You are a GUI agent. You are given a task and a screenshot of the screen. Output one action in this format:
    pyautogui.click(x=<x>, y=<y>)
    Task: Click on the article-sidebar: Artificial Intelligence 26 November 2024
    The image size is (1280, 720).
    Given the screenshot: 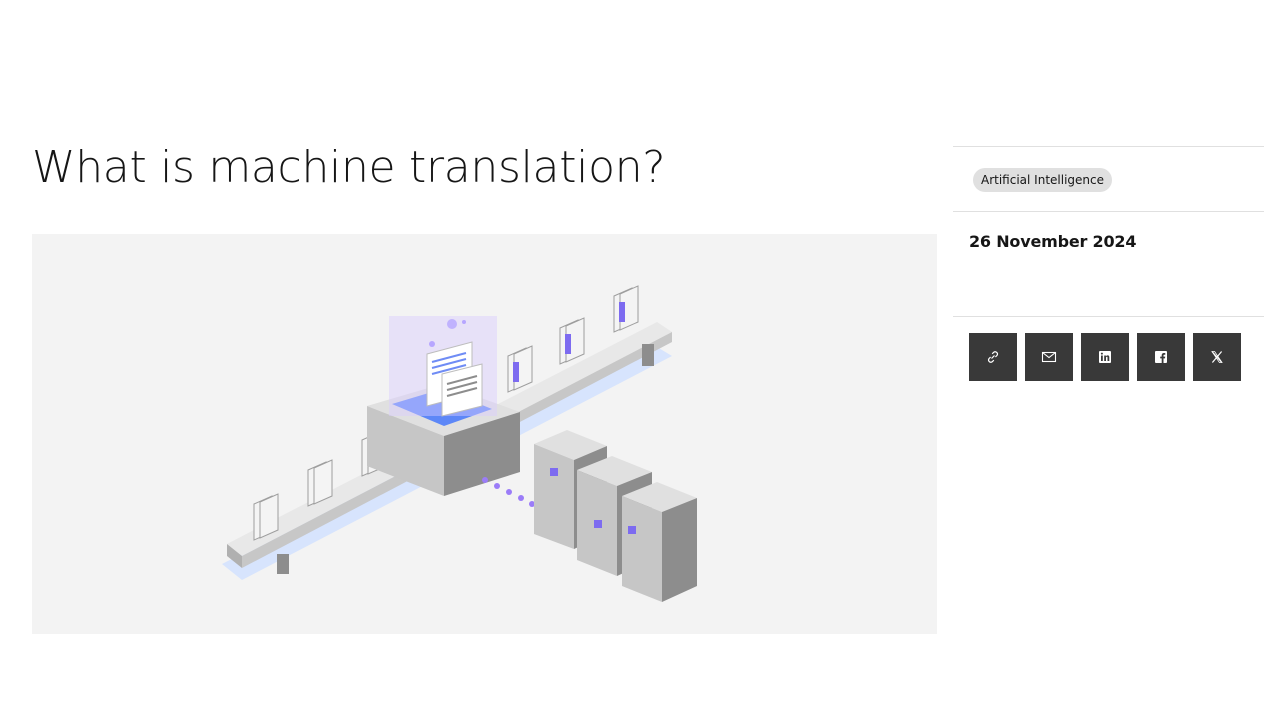 What is the action you would take?
    pyautogui.click(x=1108, y=271)
    